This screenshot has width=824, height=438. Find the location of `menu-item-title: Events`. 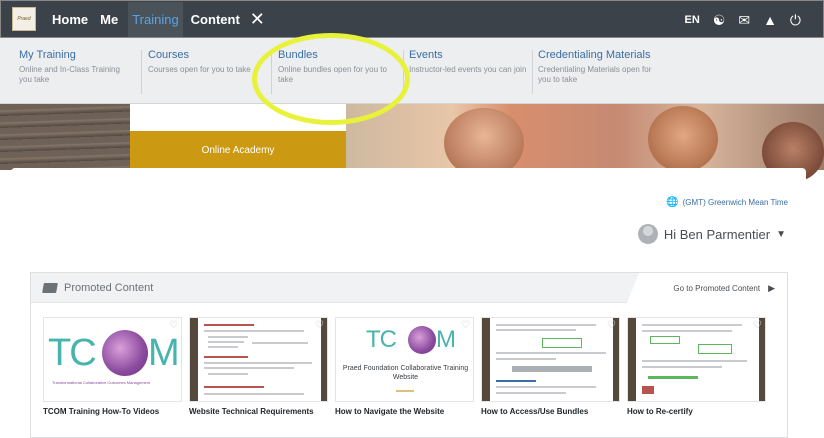

menu-item-title: Events is located at coordinates (426, 55).